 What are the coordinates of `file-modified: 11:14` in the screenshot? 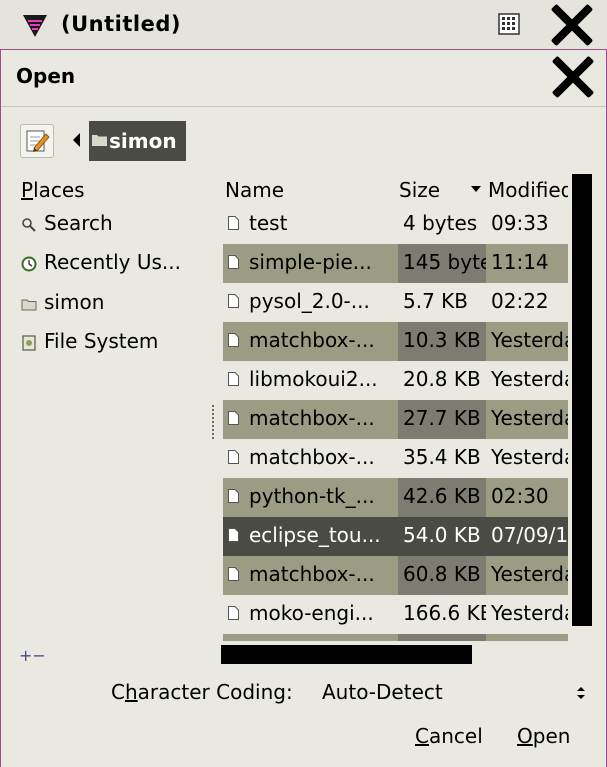 It's located at (520, 262).